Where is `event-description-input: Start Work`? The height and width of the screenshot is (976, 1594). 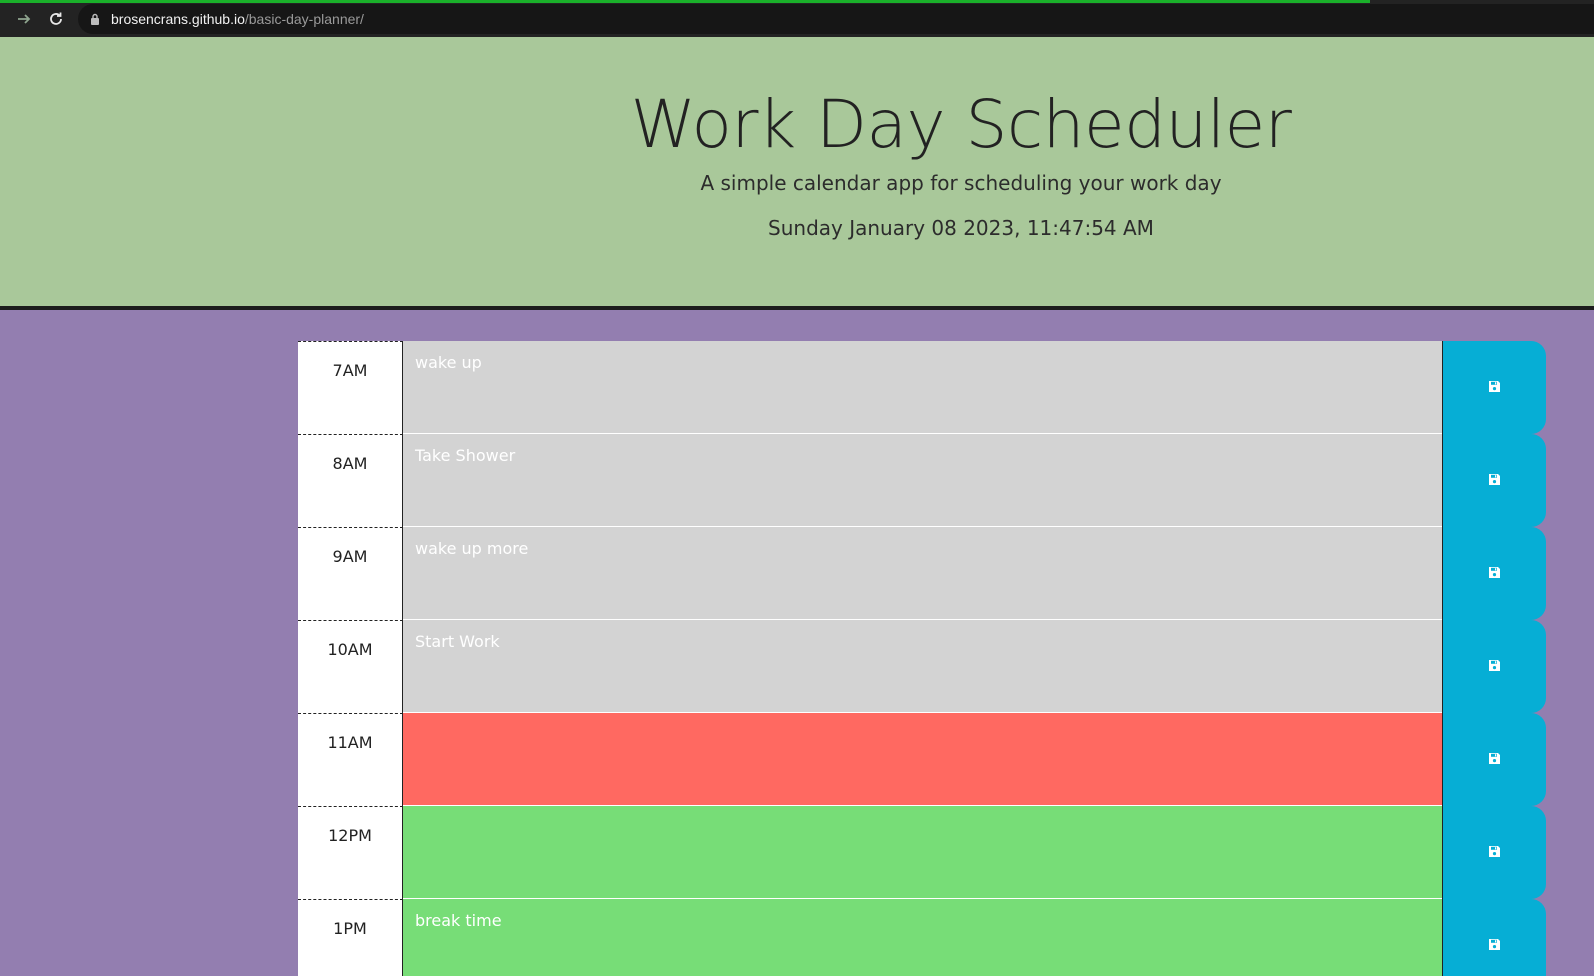
event-description-input: Start Work is located at coordinates (922, 666).